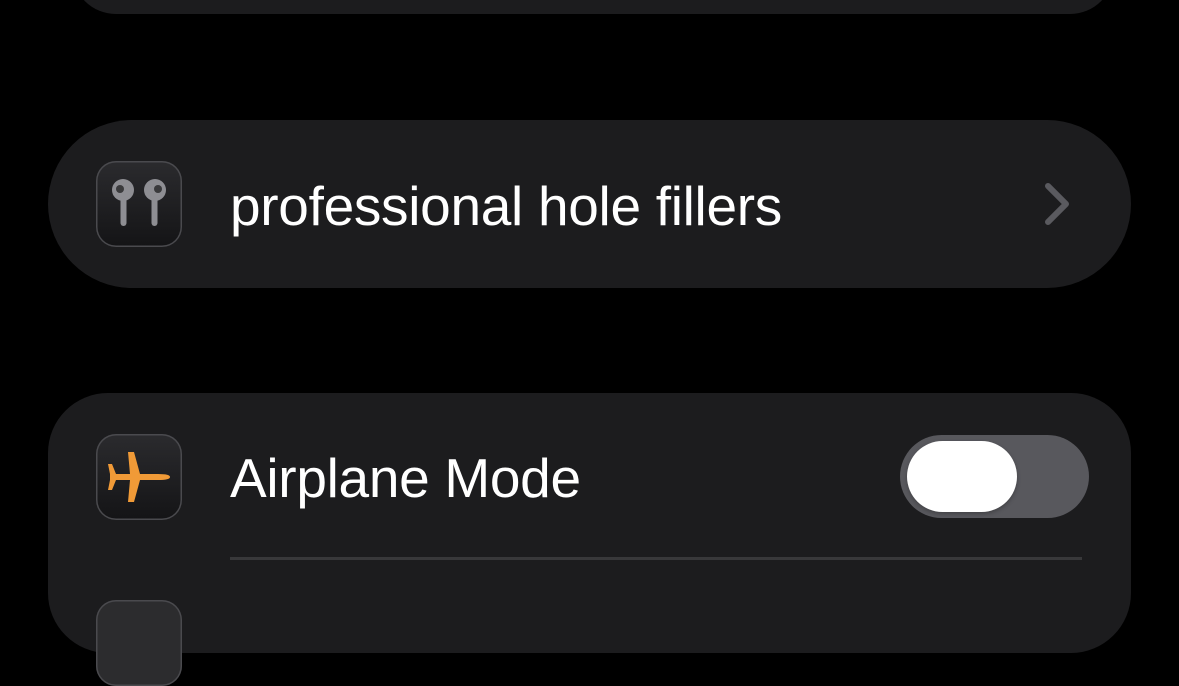 Image resolution: width=1179 pixels, height=686 pixels. Describe the element at coordinates (593, 7) in the screenshot. I see `settings-group-top-partial` at that location.